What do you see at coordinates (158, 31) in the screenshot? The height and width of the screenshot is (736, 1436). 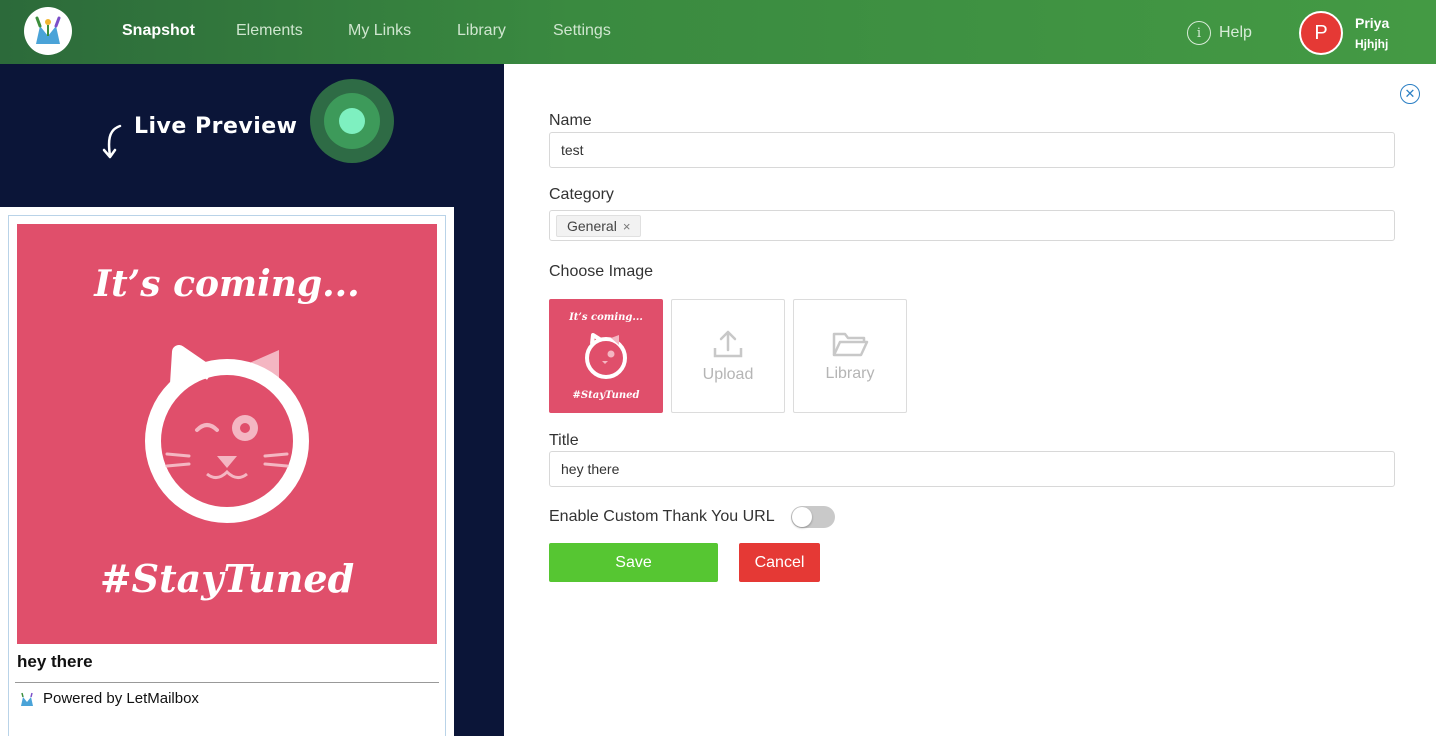 I see `nav-snapshot: Snapshot` at bounding box center [158, 31].